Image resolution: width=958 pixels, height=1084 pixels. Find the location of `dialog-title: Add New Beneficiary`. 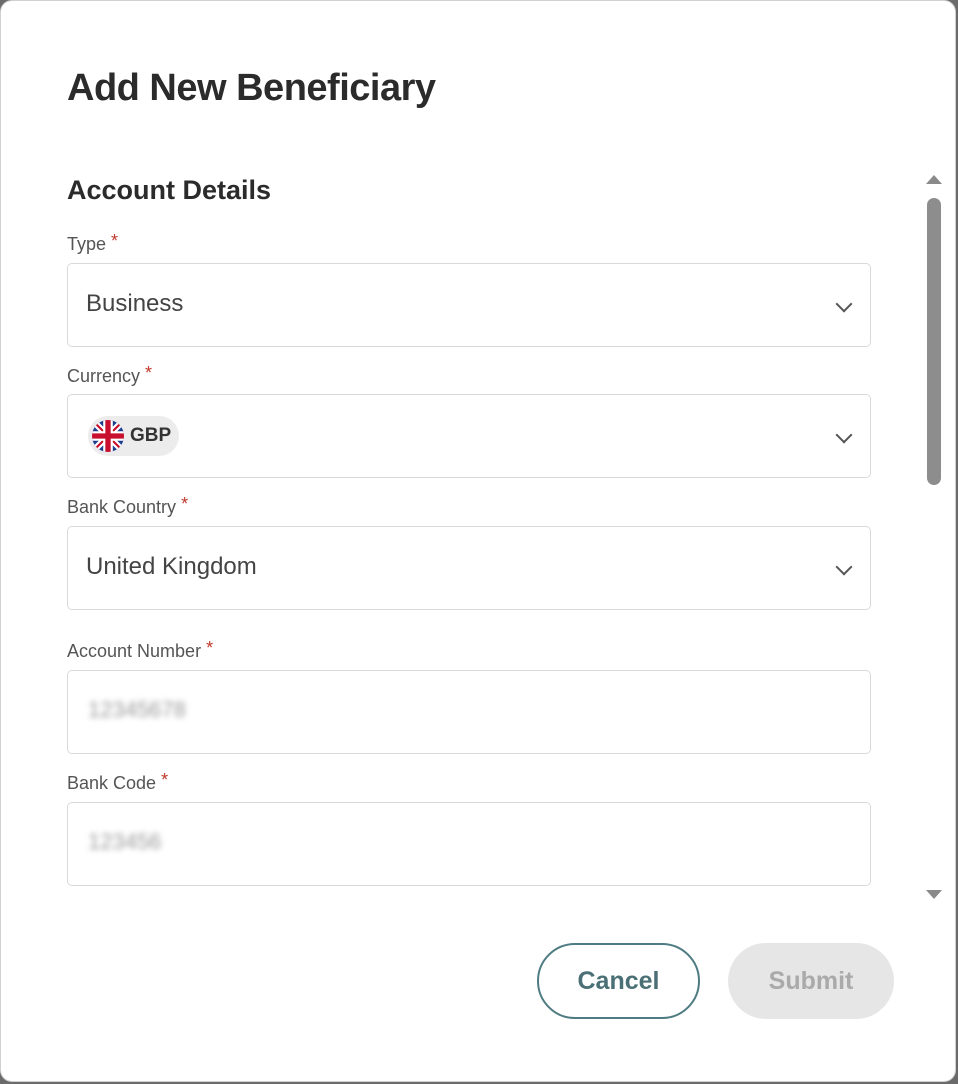

dialog-title: Add New Beneficiary is located at coordinates (251, 88).